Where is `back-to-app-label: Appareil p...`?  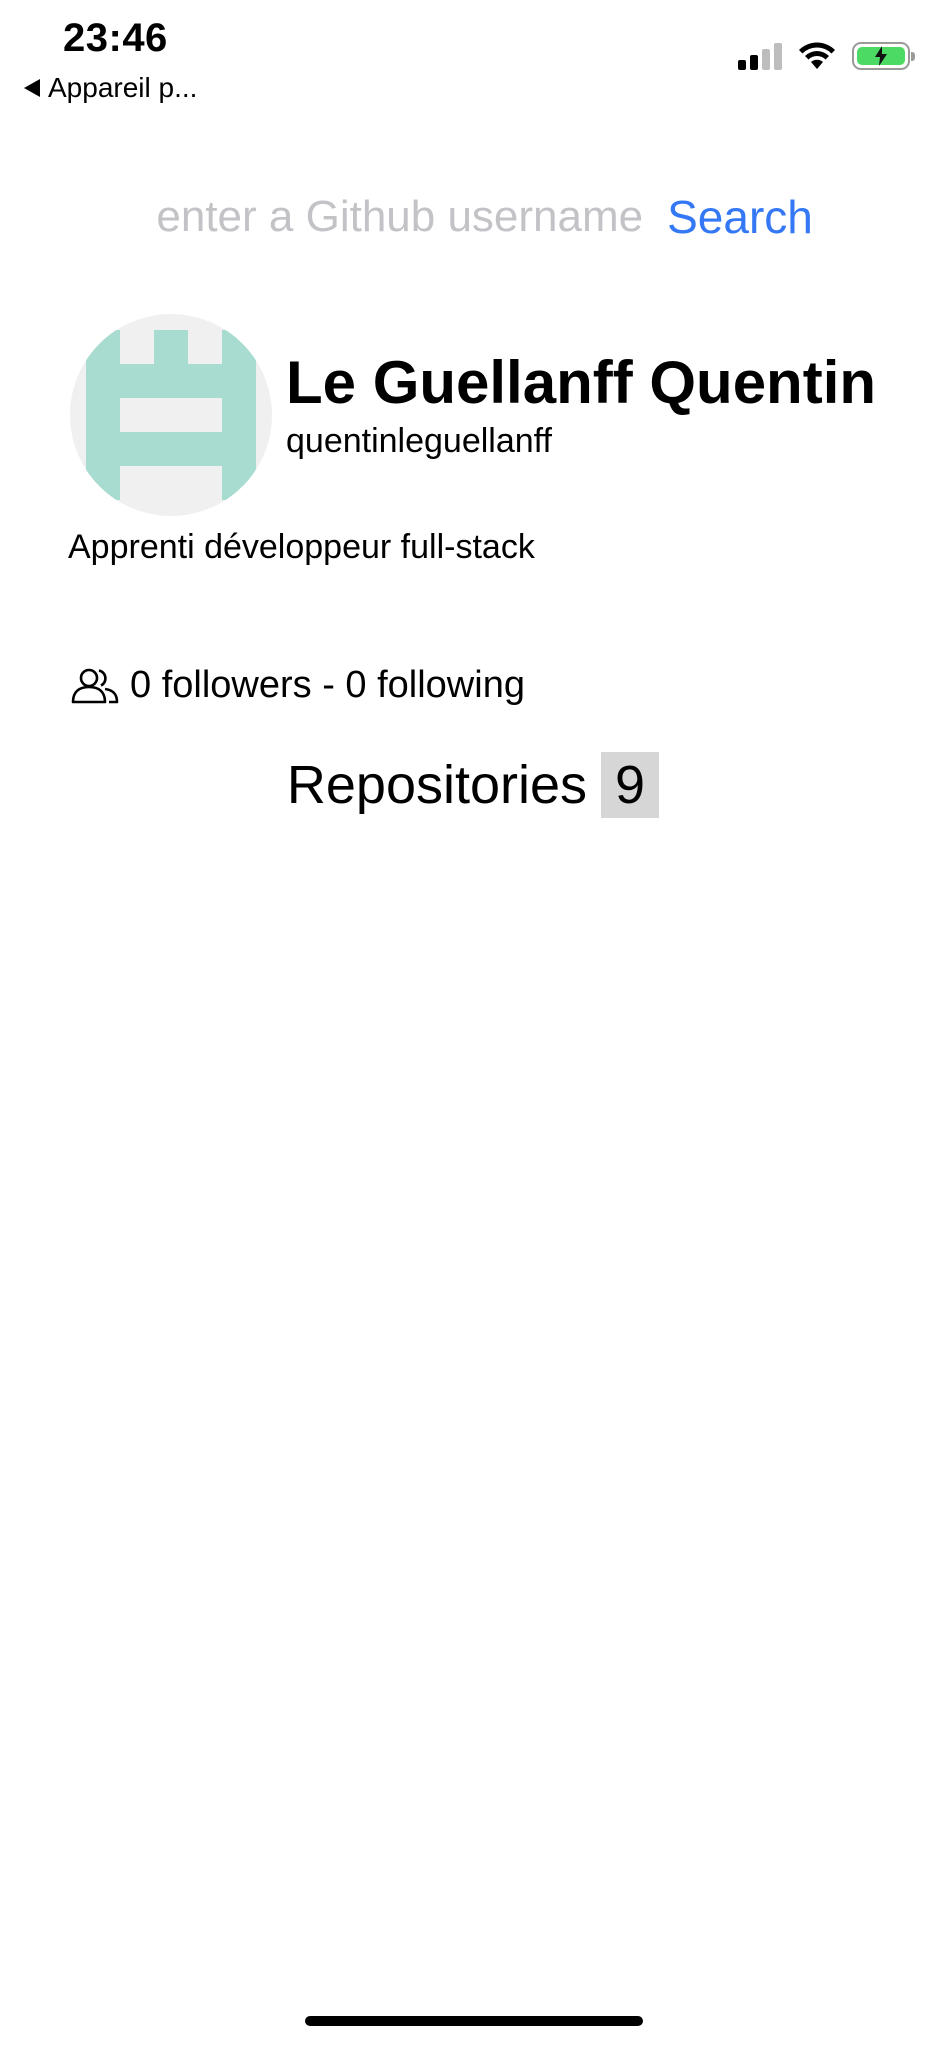
back-to-app-label: Appareil p... is located at coordinates (123, 87).